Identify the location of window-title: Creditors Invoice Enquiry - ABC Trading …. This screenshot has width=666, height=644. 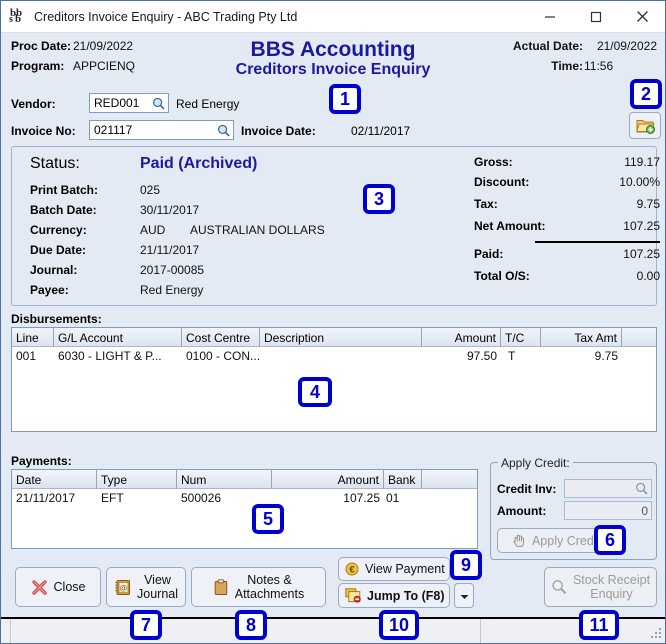
(166, 16).